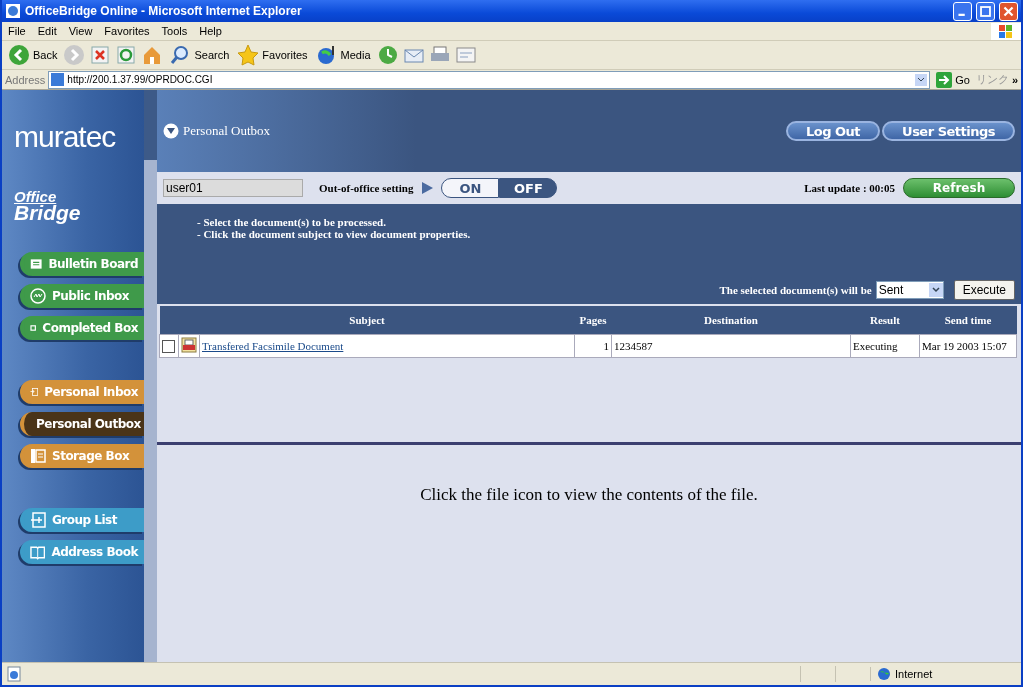  What do you see at coordinates (80, 31) in the screenshot?
I see `menu-item: View` at bounding box center [80, 31].